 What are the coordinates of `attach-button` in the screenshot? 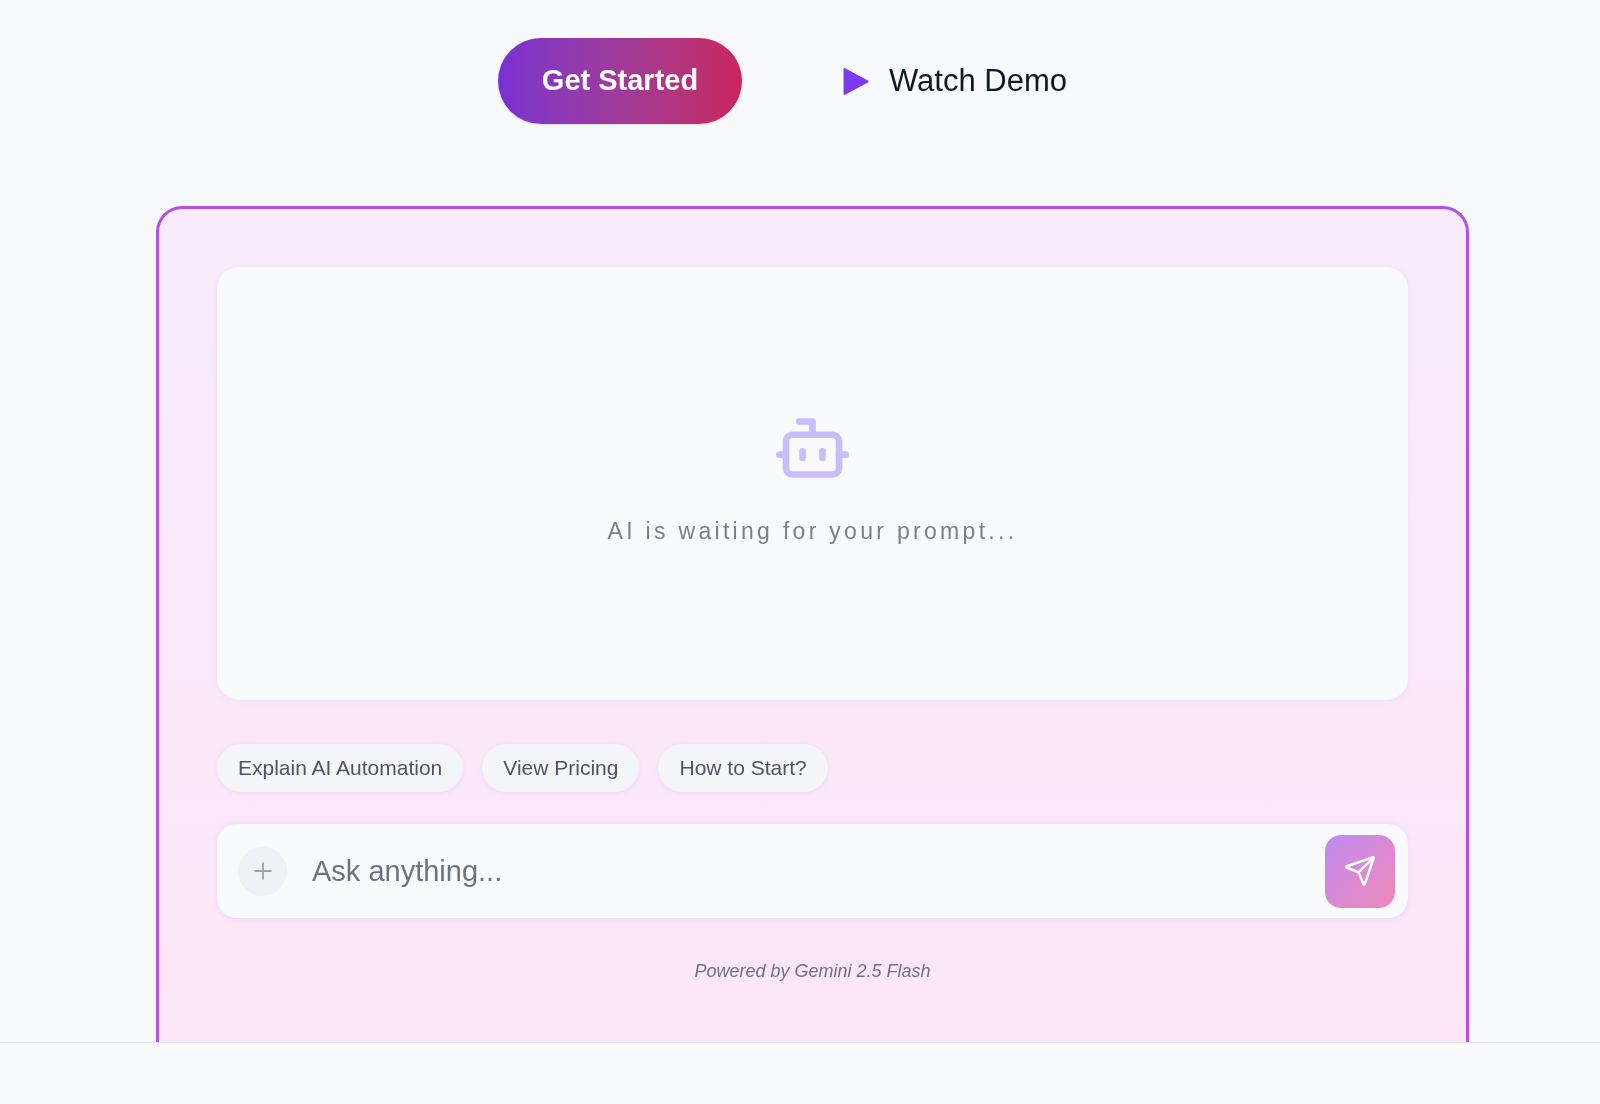 It's located at (262, 871).